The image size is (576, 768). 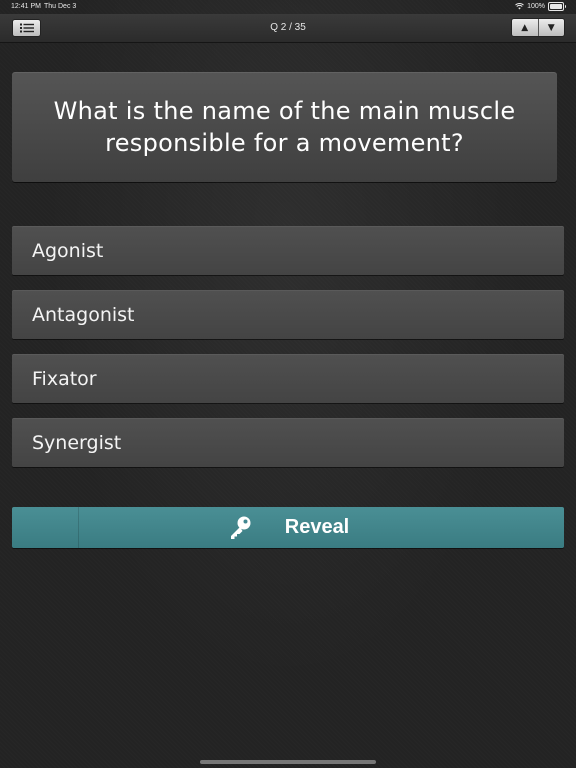 I want to click on answer-label: Fixator, so click(x=64, y=378).